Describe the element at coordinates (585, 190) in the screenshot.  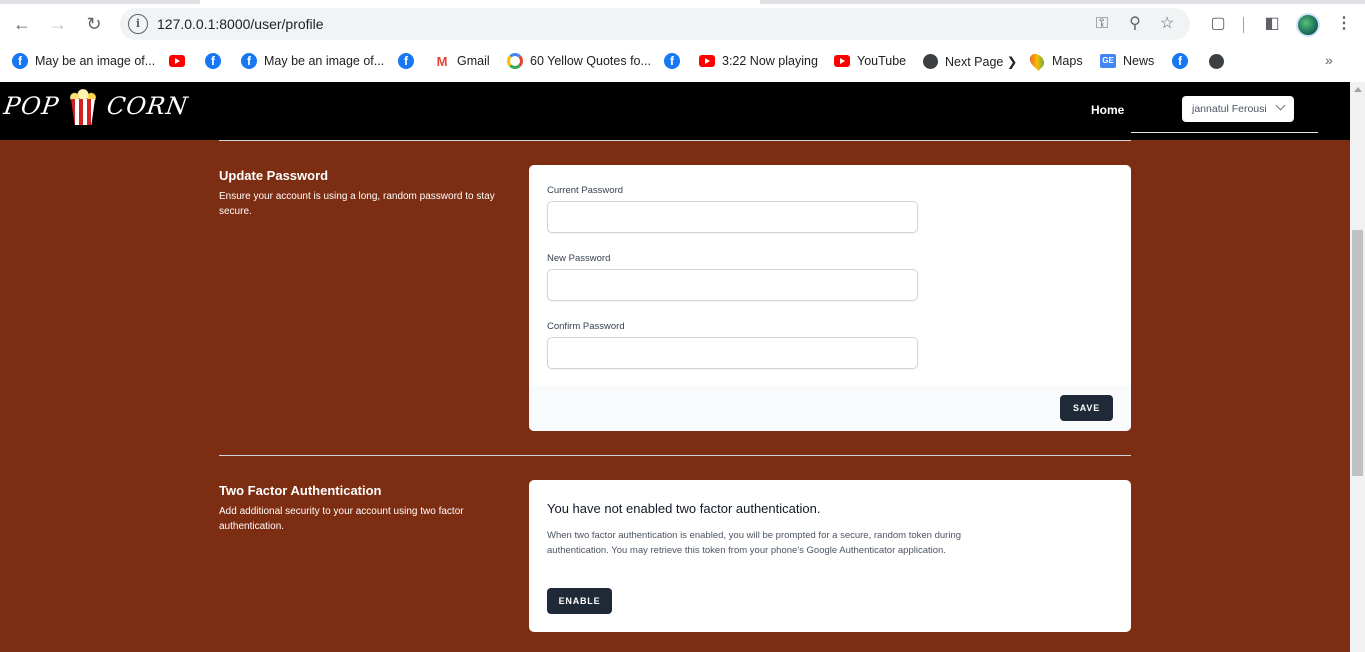
I see `current-password-label: Current Password` at that location.